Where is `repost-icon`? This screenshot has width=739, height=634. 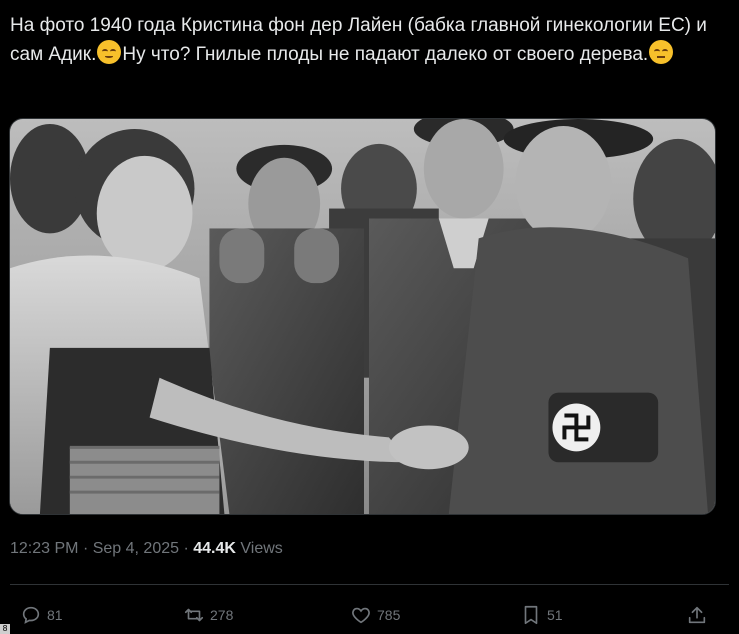 repost-icon is located at coordinates (194, 615).